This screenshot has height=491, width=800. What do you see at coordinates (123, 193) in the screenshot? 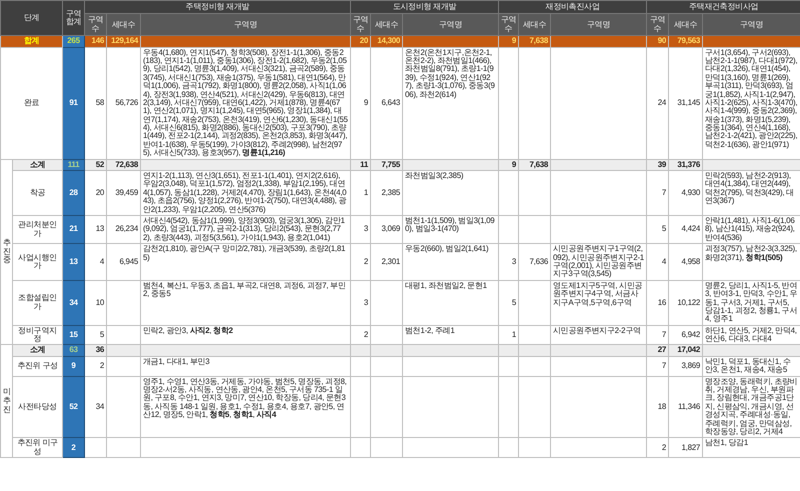
I see `household-cell: 39,459` at bounding box center [123, 193].